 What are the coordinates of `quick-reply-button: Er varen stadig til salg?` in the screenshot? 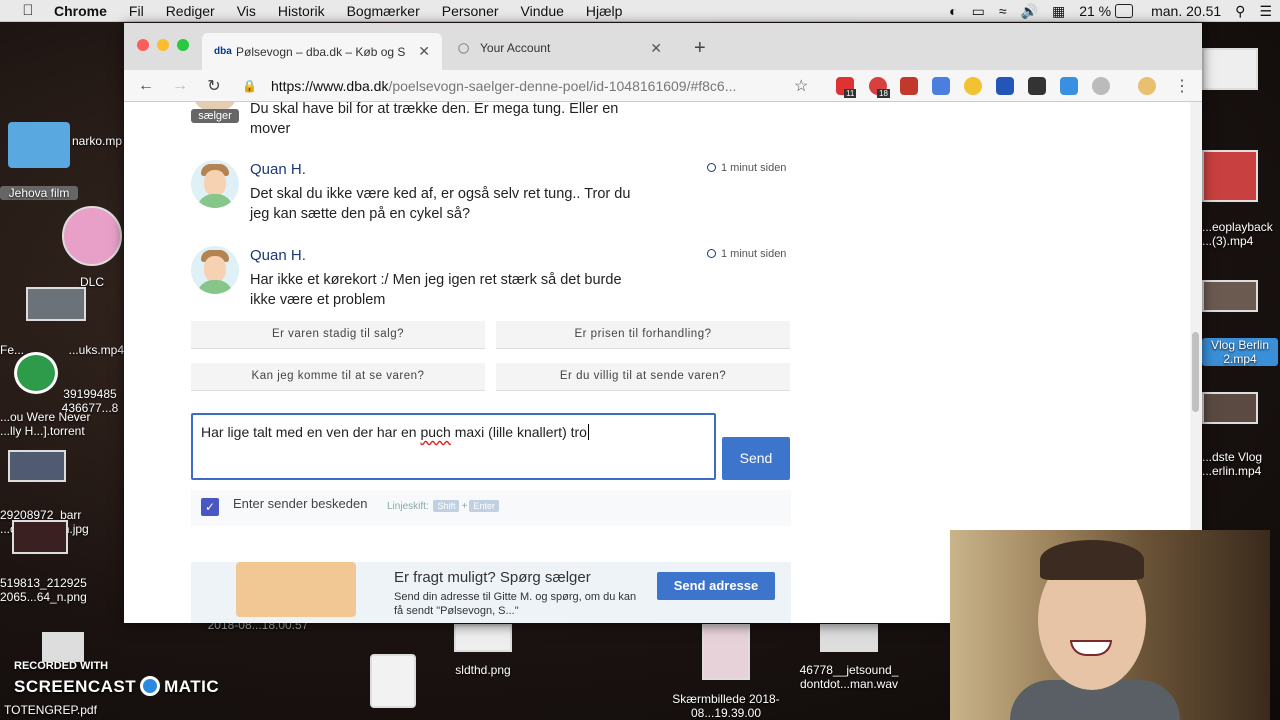 It's located at (338, 335).